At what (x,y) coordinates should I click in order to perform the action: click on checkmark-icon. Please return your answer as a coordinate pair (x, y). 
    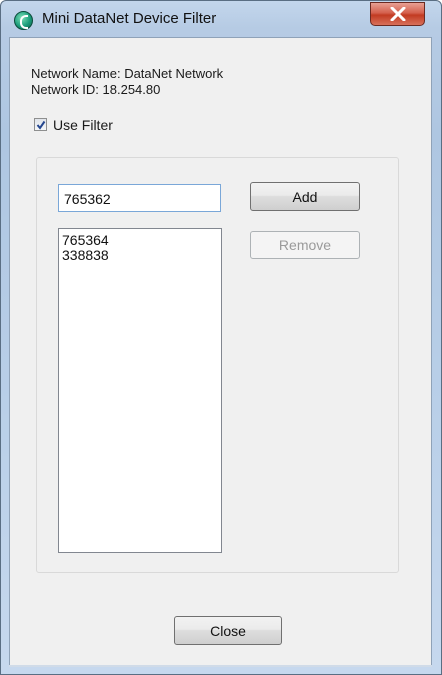
    Looking at the image, I should click on (41, 125).